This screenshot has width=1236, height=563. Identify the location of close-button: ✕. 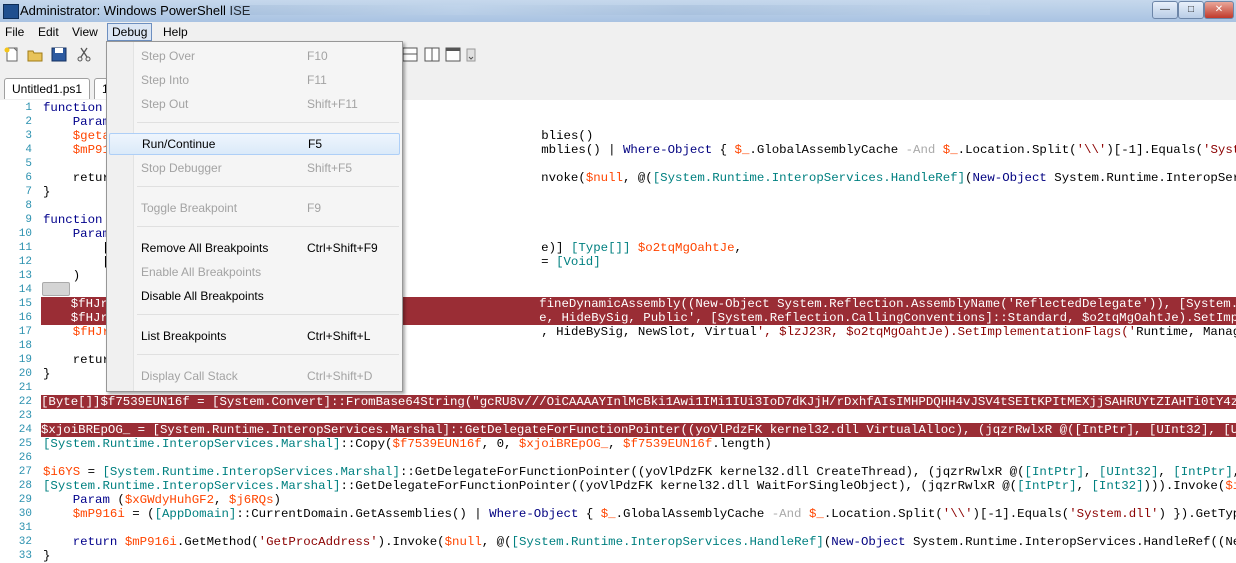
(1219, 10).